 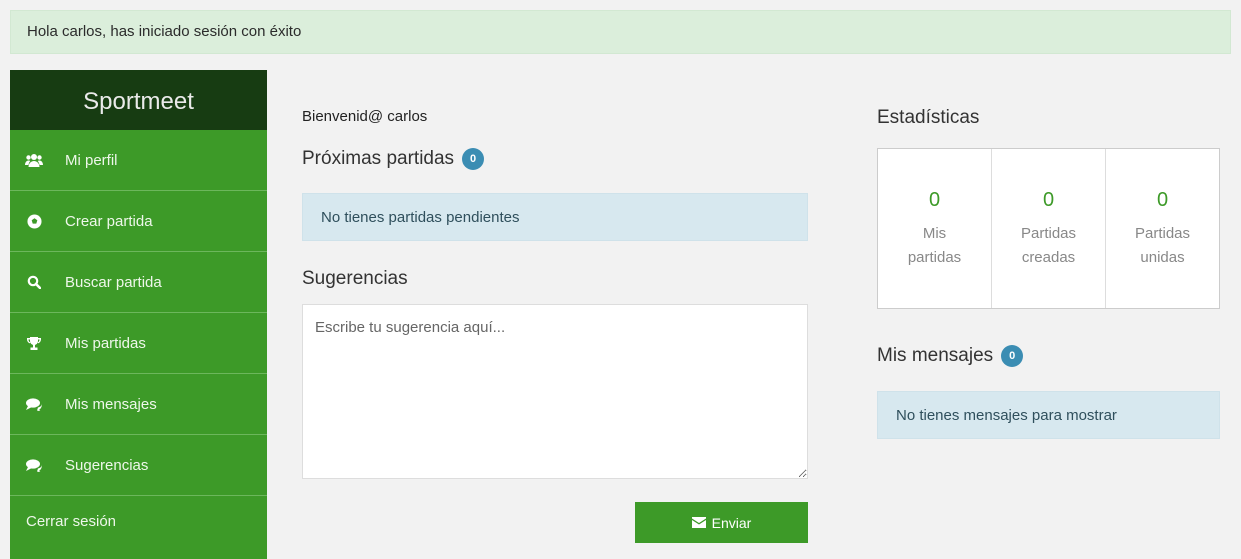 I want to click on suggestions-heading: Sugerencias, so click(x=355, y=279).